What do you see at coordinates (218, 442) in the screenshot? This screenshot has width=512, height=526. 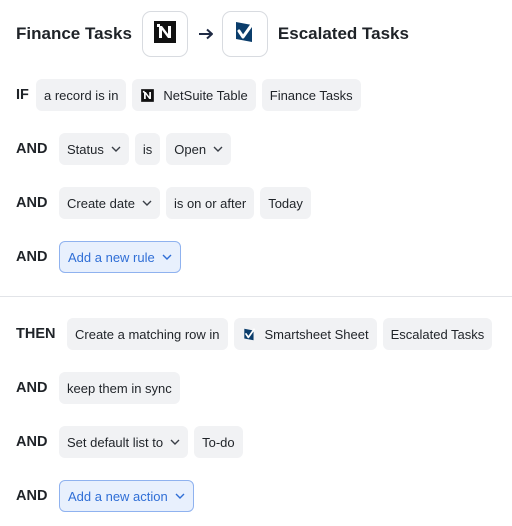 I see `default-list-value-chip: To-do` at bounding box center [218, 442].